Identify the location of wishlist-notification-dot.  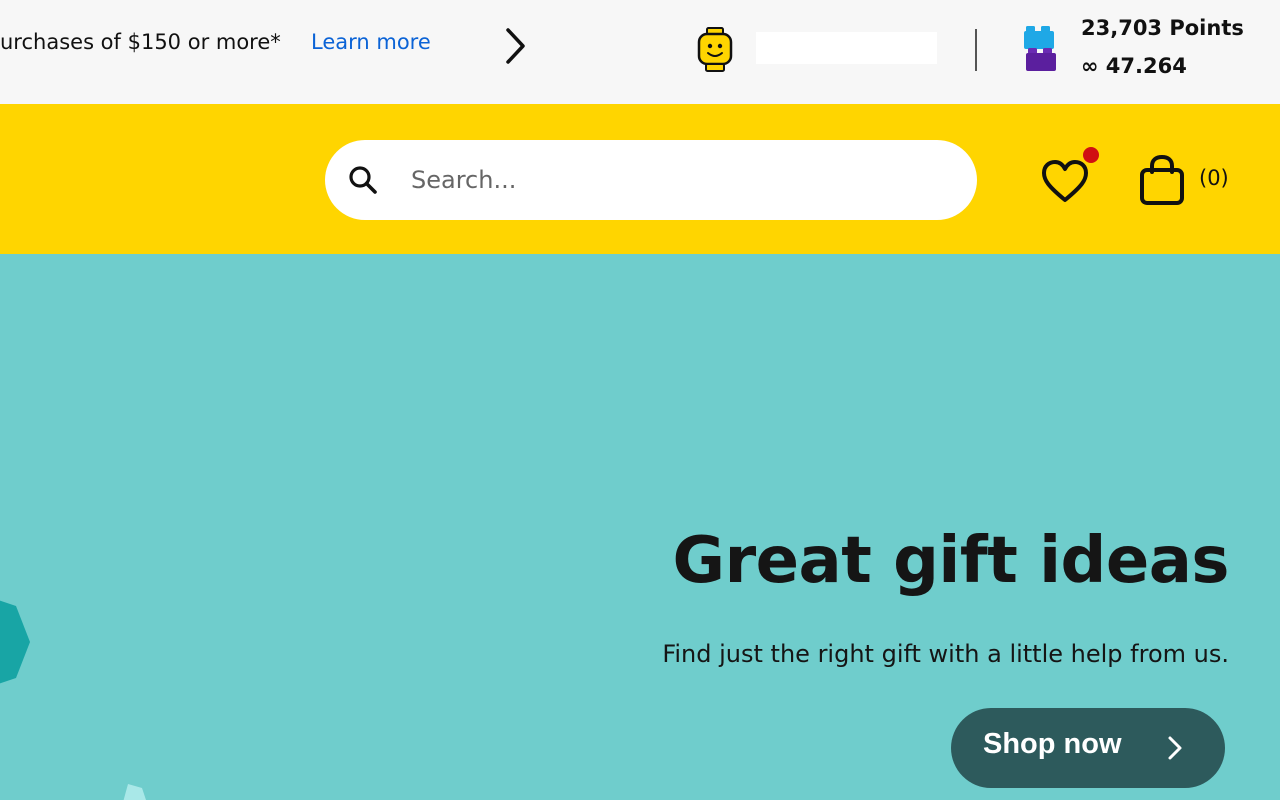
(1091, 155).